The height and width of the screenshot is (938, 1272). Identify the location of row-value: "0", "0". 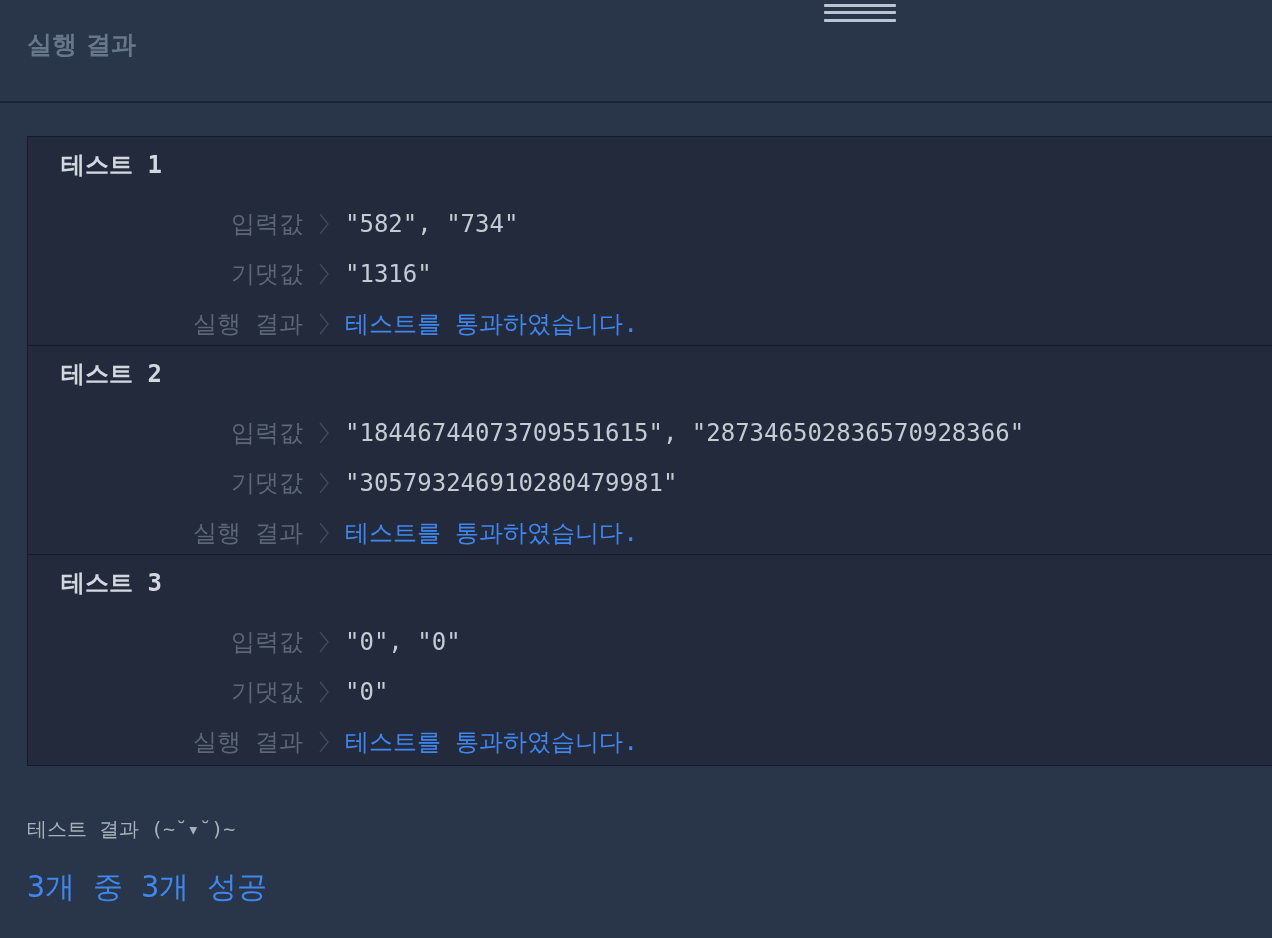
(403, 642).